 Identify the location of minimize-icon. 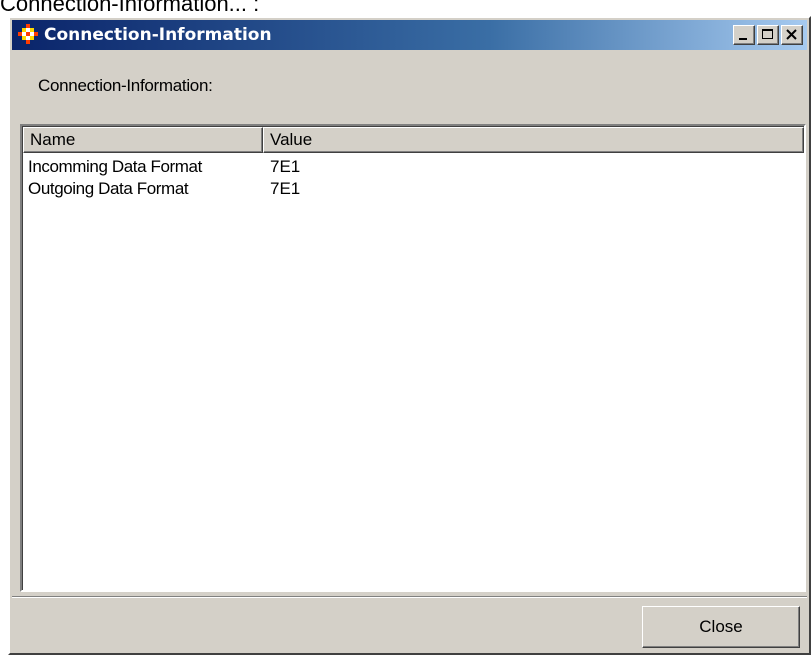
(743, 39).